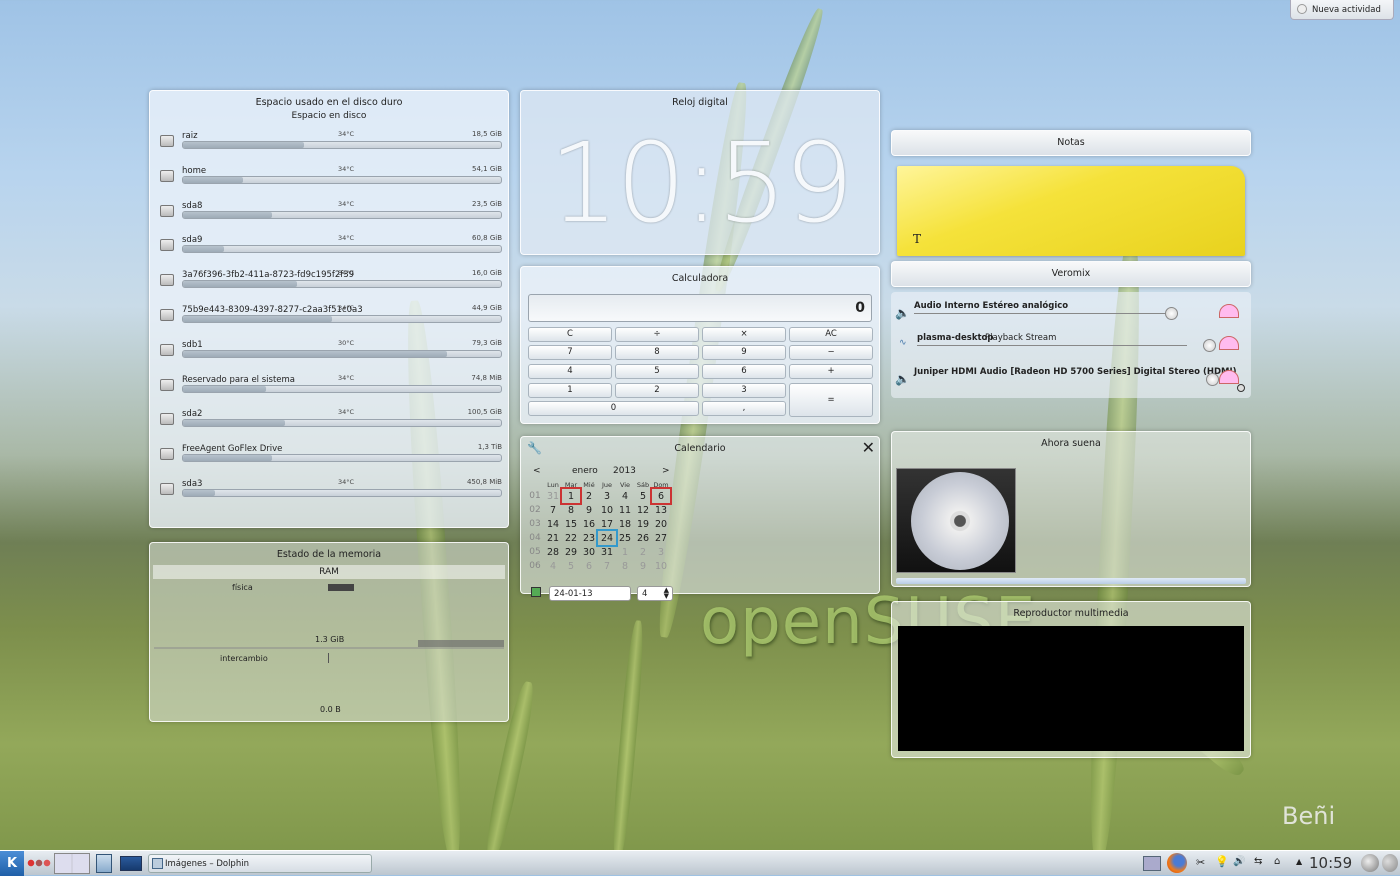 This screenshot has height=876, width=1400. I want to click on calc-key: −, so click(831, 352).